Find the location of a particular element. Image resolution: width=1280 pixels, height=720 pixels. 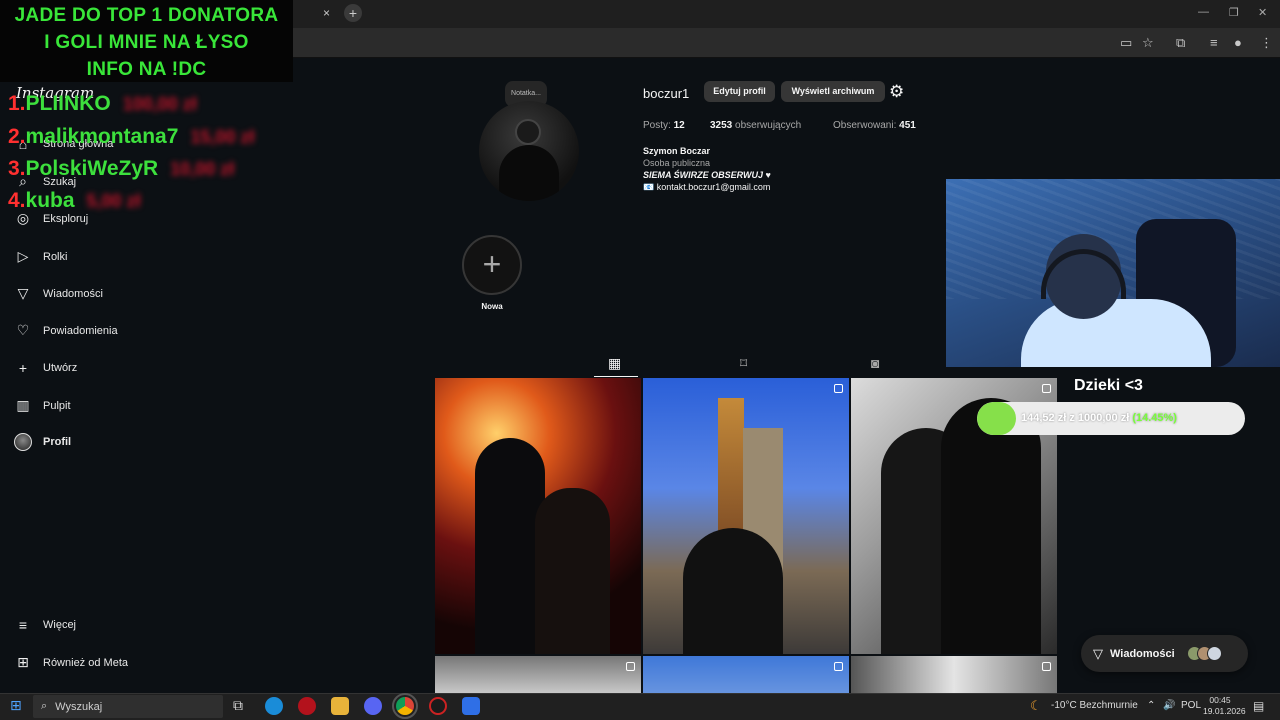

profile-avatar-icon: ● is located at coordinates (1238, 42).